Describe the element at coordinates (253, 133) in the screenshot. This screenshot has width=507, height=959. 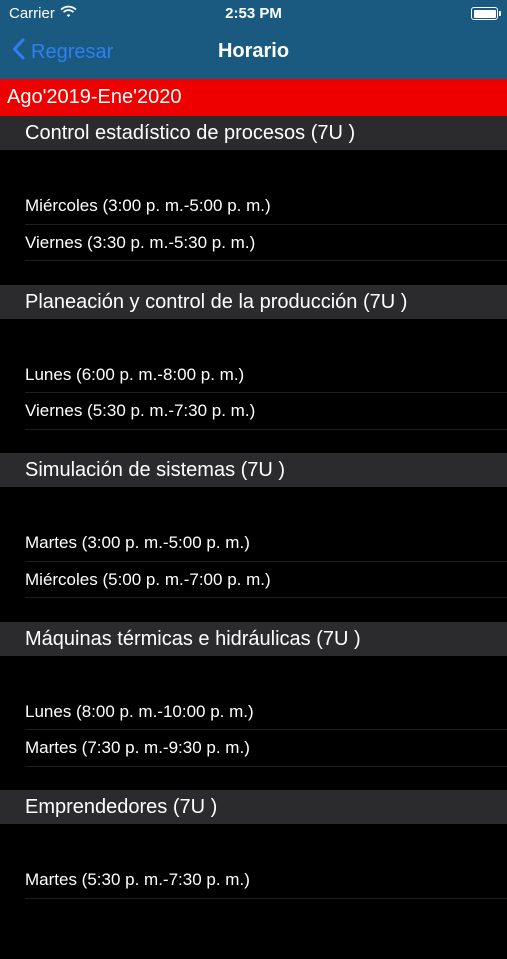
I see `course-header: Control estadístico de procesos (7U )` at that location.